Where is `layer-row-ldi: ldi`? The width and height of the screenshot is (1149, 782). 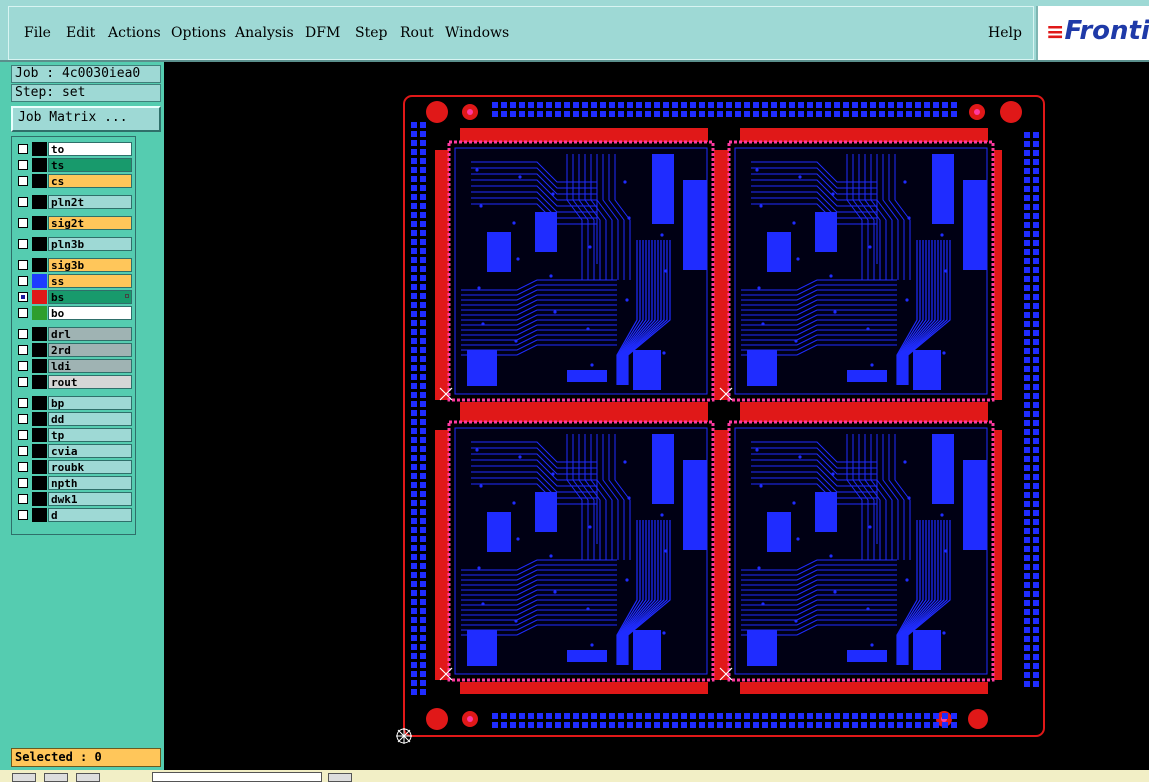 layer-row-ldi: ldi is located at coordinates (73, 366).